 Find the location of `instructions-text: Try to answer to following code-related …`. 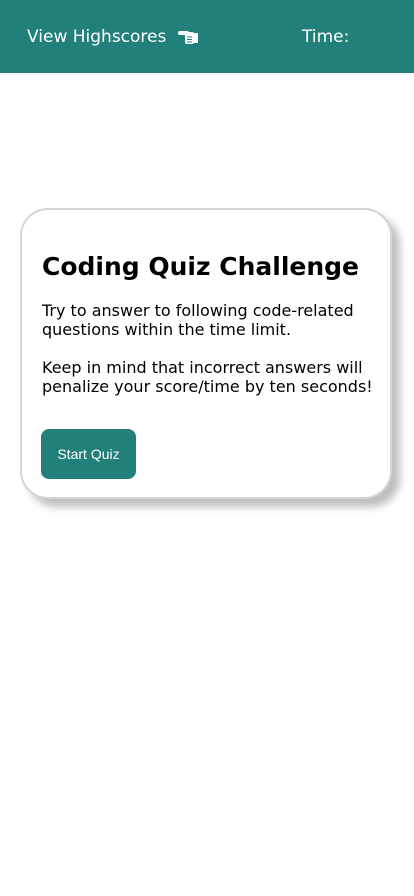

instructions-text: Try to answer to following code-related … is located at coordinates (198, 320).